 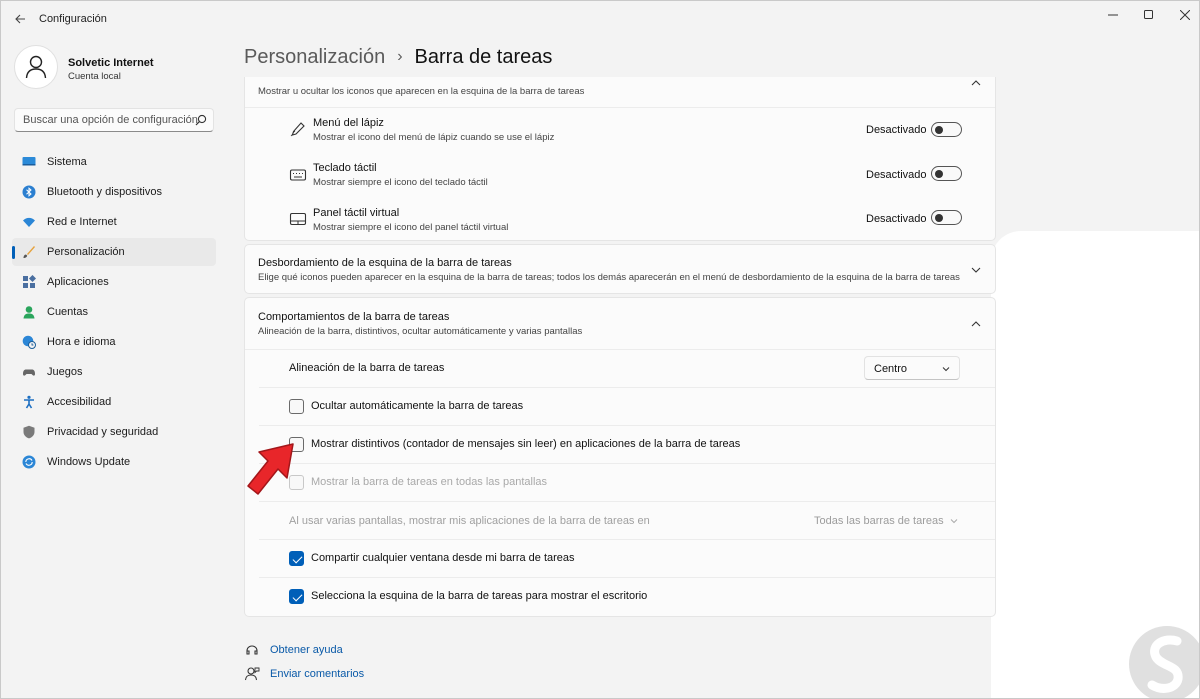 I want to click on user-profile: Solvetic Internet Cuenta local, so click(x=119, y=68).